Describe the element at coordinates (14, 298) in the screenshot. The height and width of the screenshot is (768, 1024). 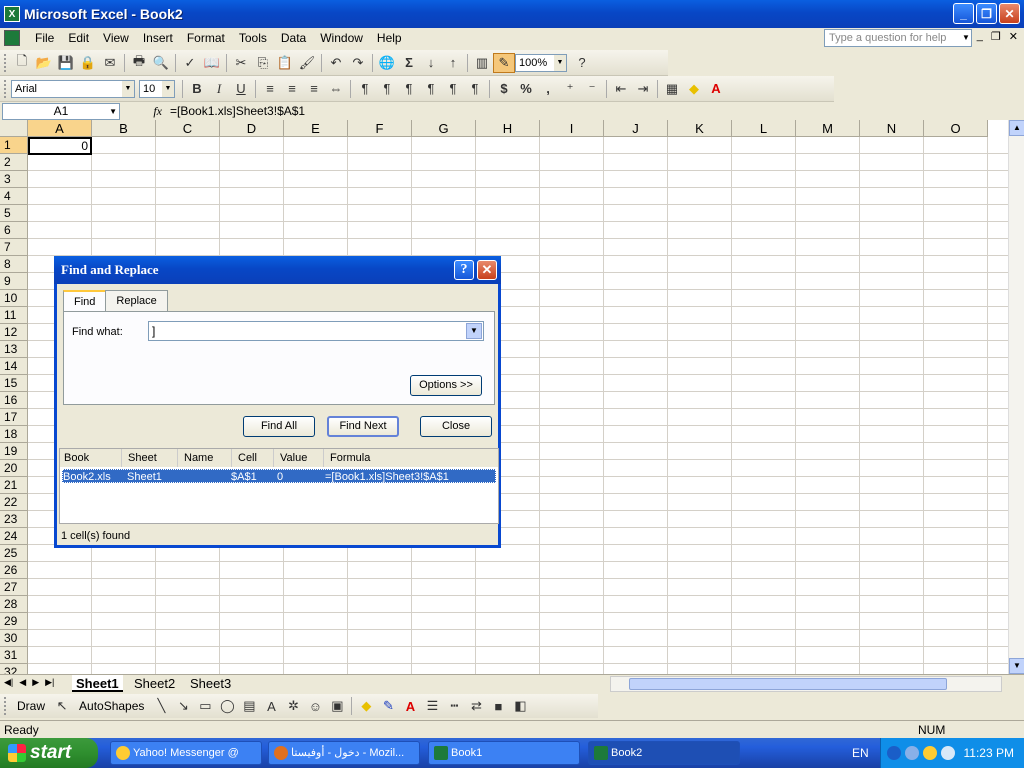
I see `row-header: 10` at that location.